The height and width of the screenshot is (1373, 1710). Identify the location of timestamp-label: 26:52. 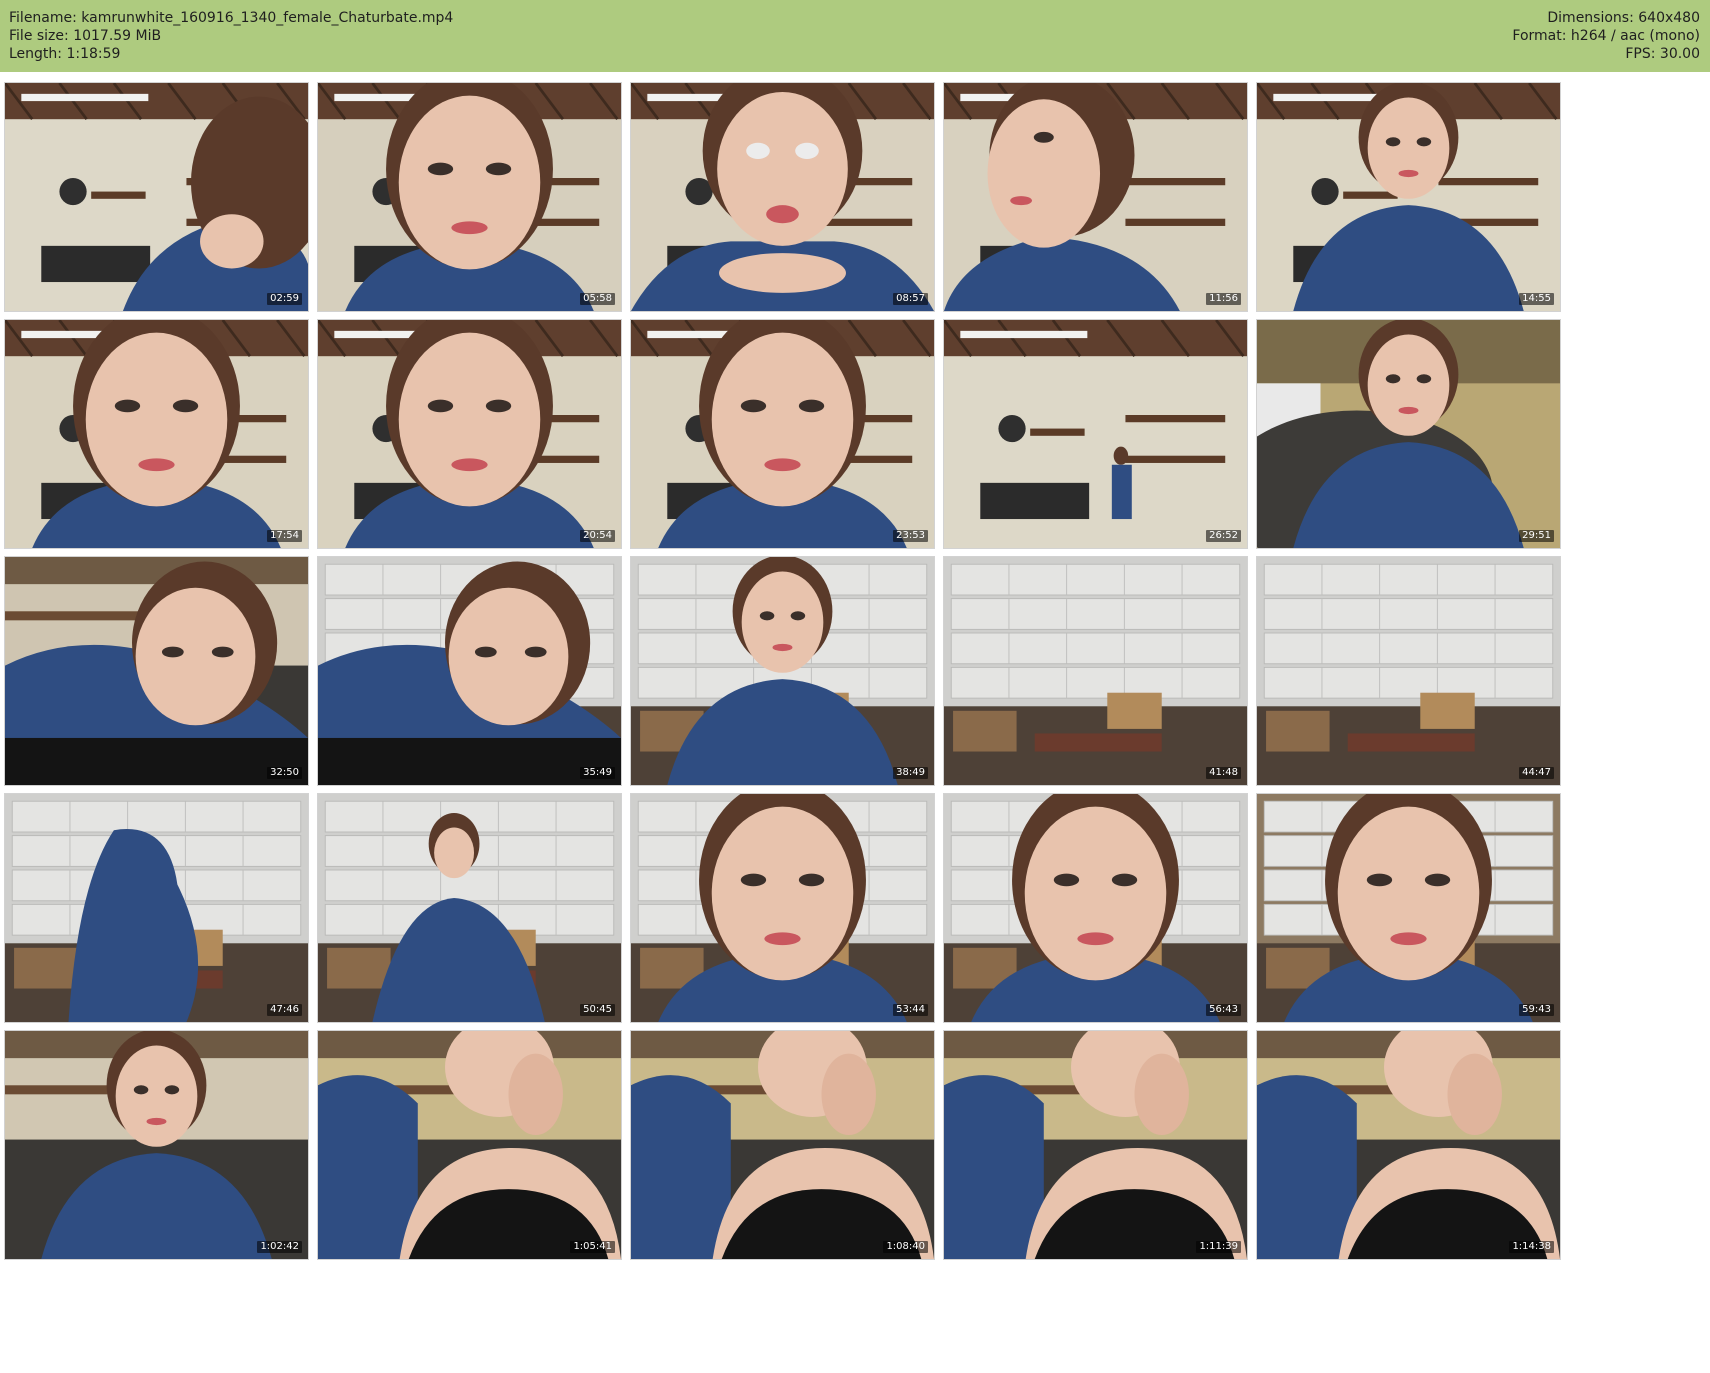
(1223, 536).